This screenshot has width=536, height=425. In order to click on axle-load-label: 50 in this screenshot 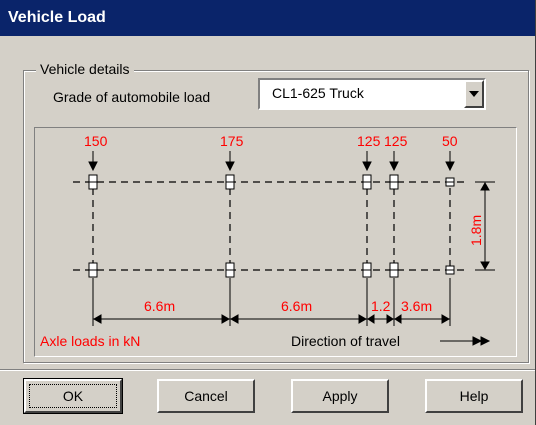, I will do `click(450, 141)`.